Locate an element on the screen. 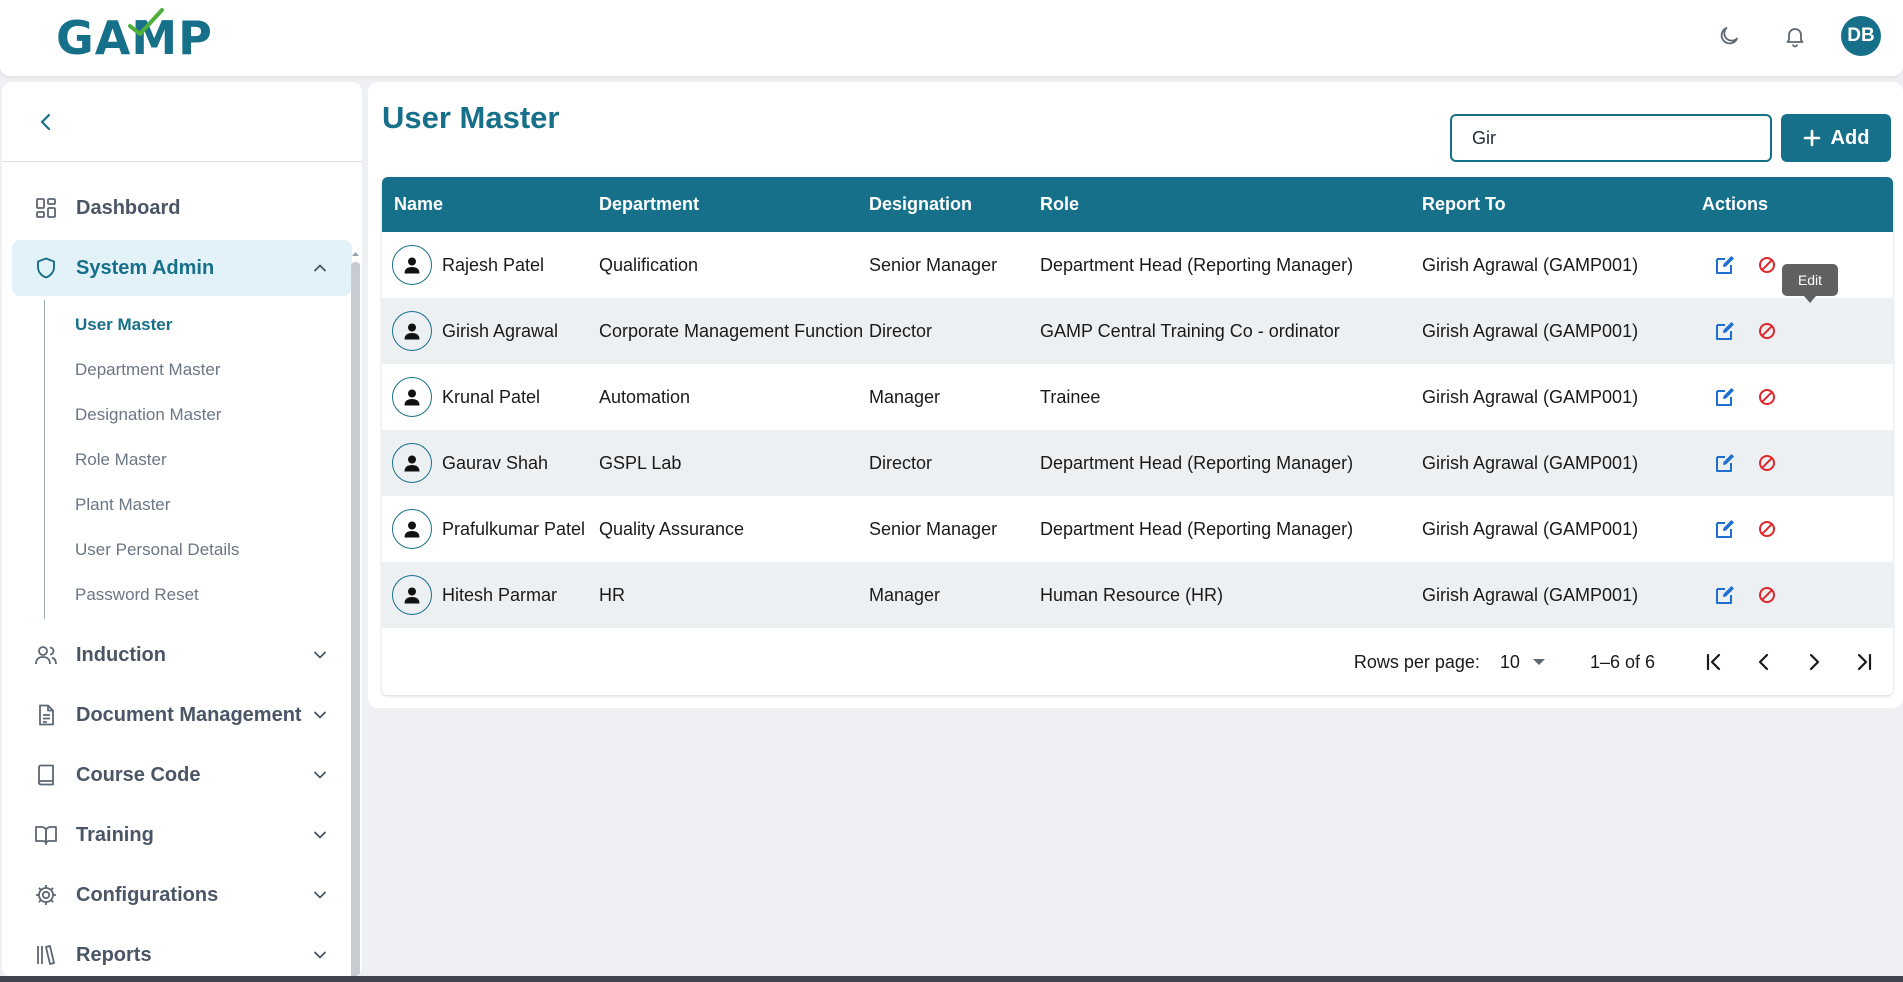  cell-name: Prafulkumar Patel is located at coordinates (484, 529).